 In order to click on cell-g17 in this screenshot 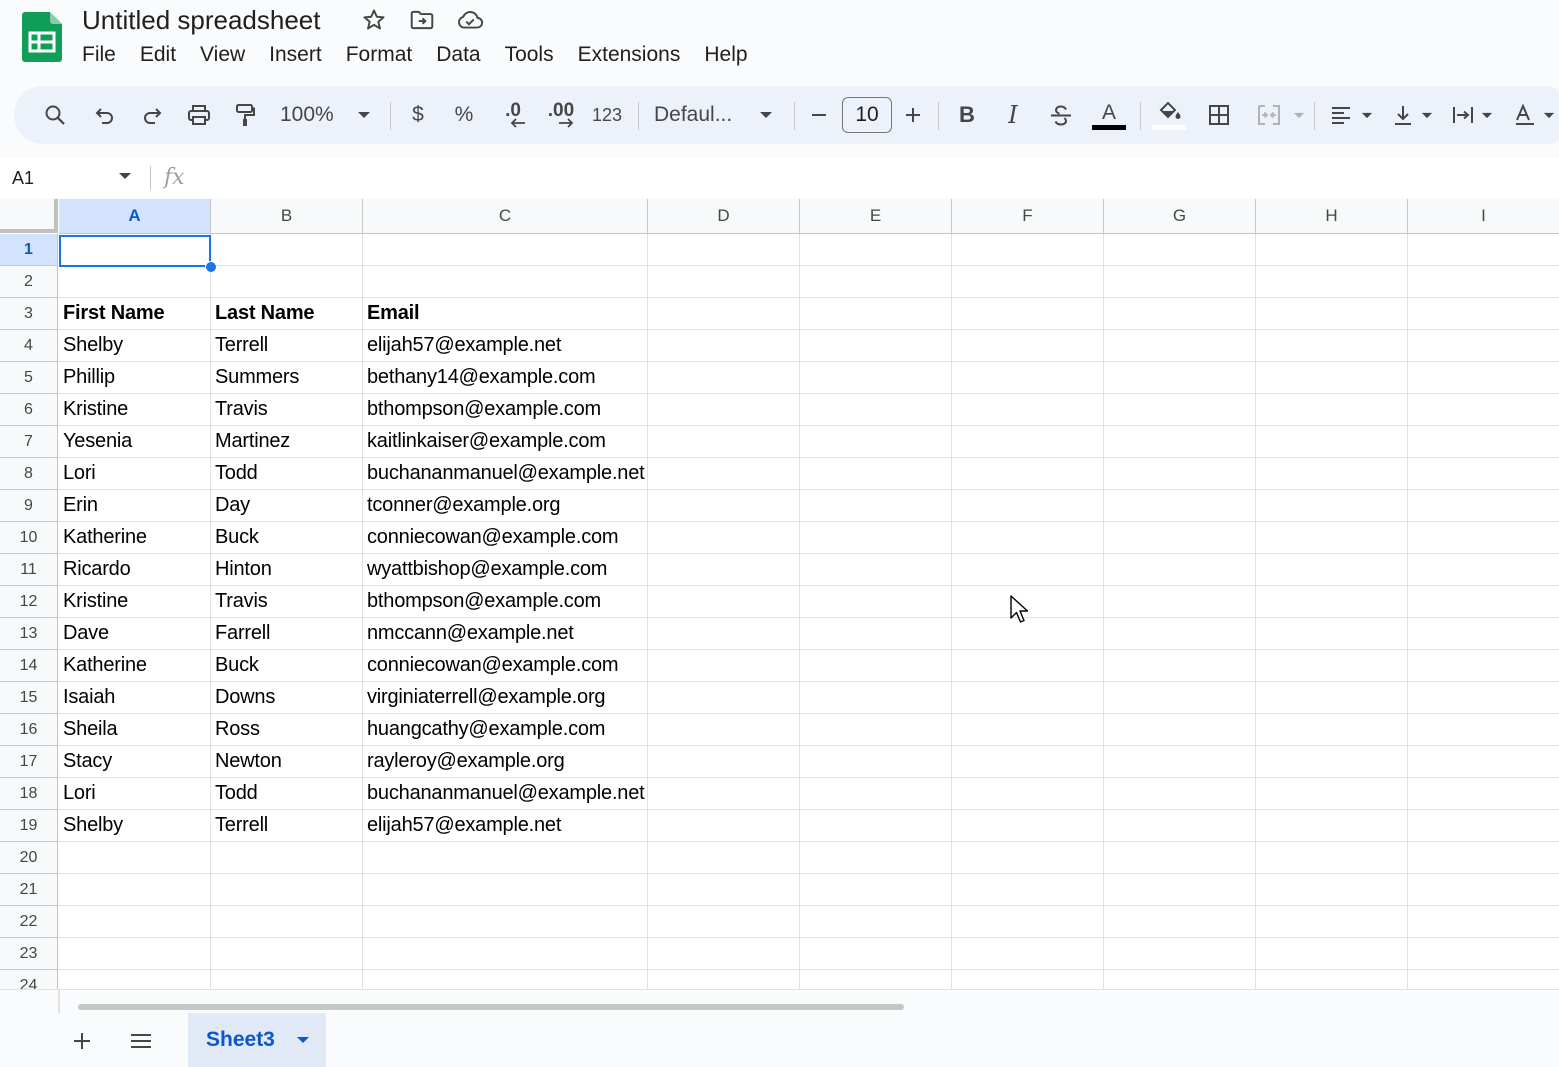, I will do `click(1180, 762)`.